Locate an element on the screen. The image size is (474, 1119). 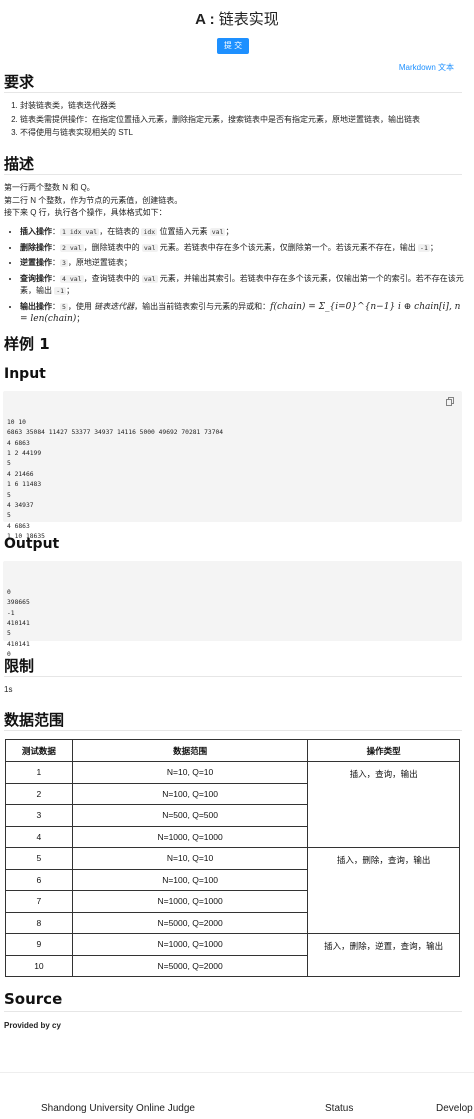
op-text: 位置插入元素 is located at coordinates (183, 231).